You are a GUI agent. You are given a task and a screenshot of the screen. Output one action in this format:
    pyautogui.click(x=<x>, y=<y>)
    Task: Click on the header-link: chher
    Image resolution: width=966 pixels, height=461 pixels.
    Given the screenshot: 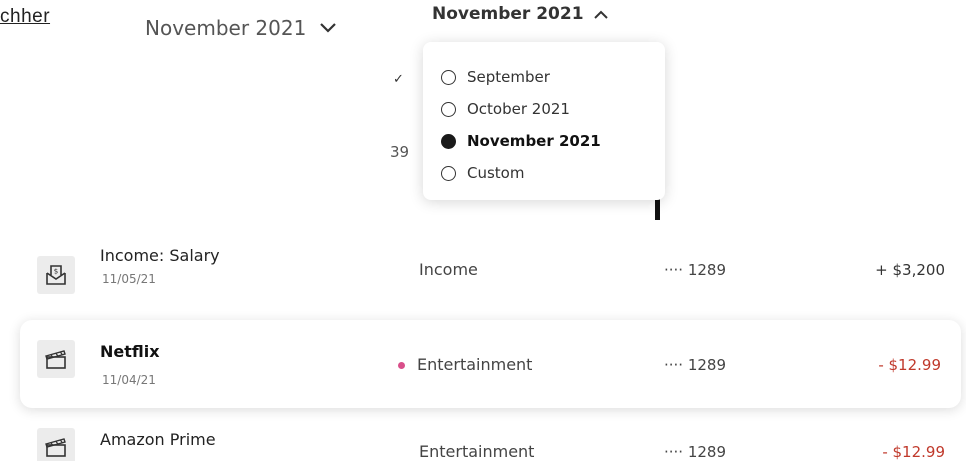 What is the action you would take?
    pyautogui.click(x=25, y=17)
    